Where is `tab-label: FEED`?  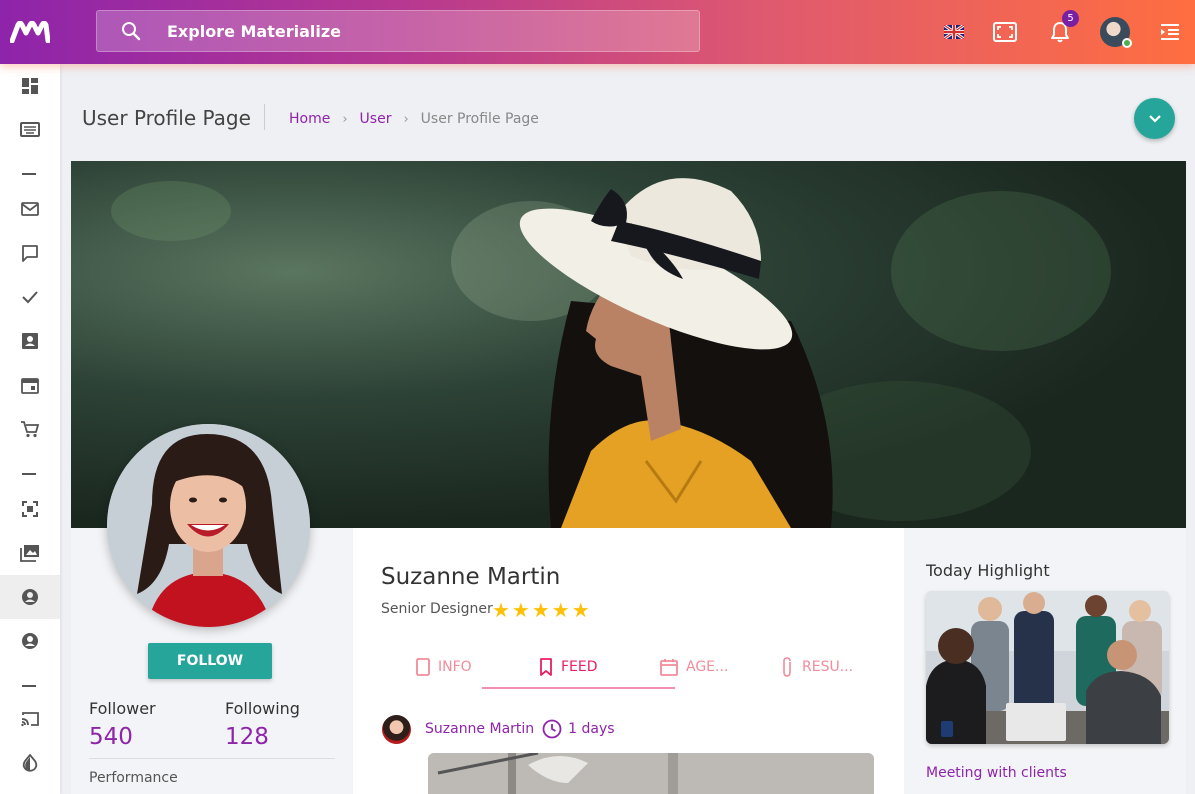 tab-label: FEED is located at coordinates (579, 667).